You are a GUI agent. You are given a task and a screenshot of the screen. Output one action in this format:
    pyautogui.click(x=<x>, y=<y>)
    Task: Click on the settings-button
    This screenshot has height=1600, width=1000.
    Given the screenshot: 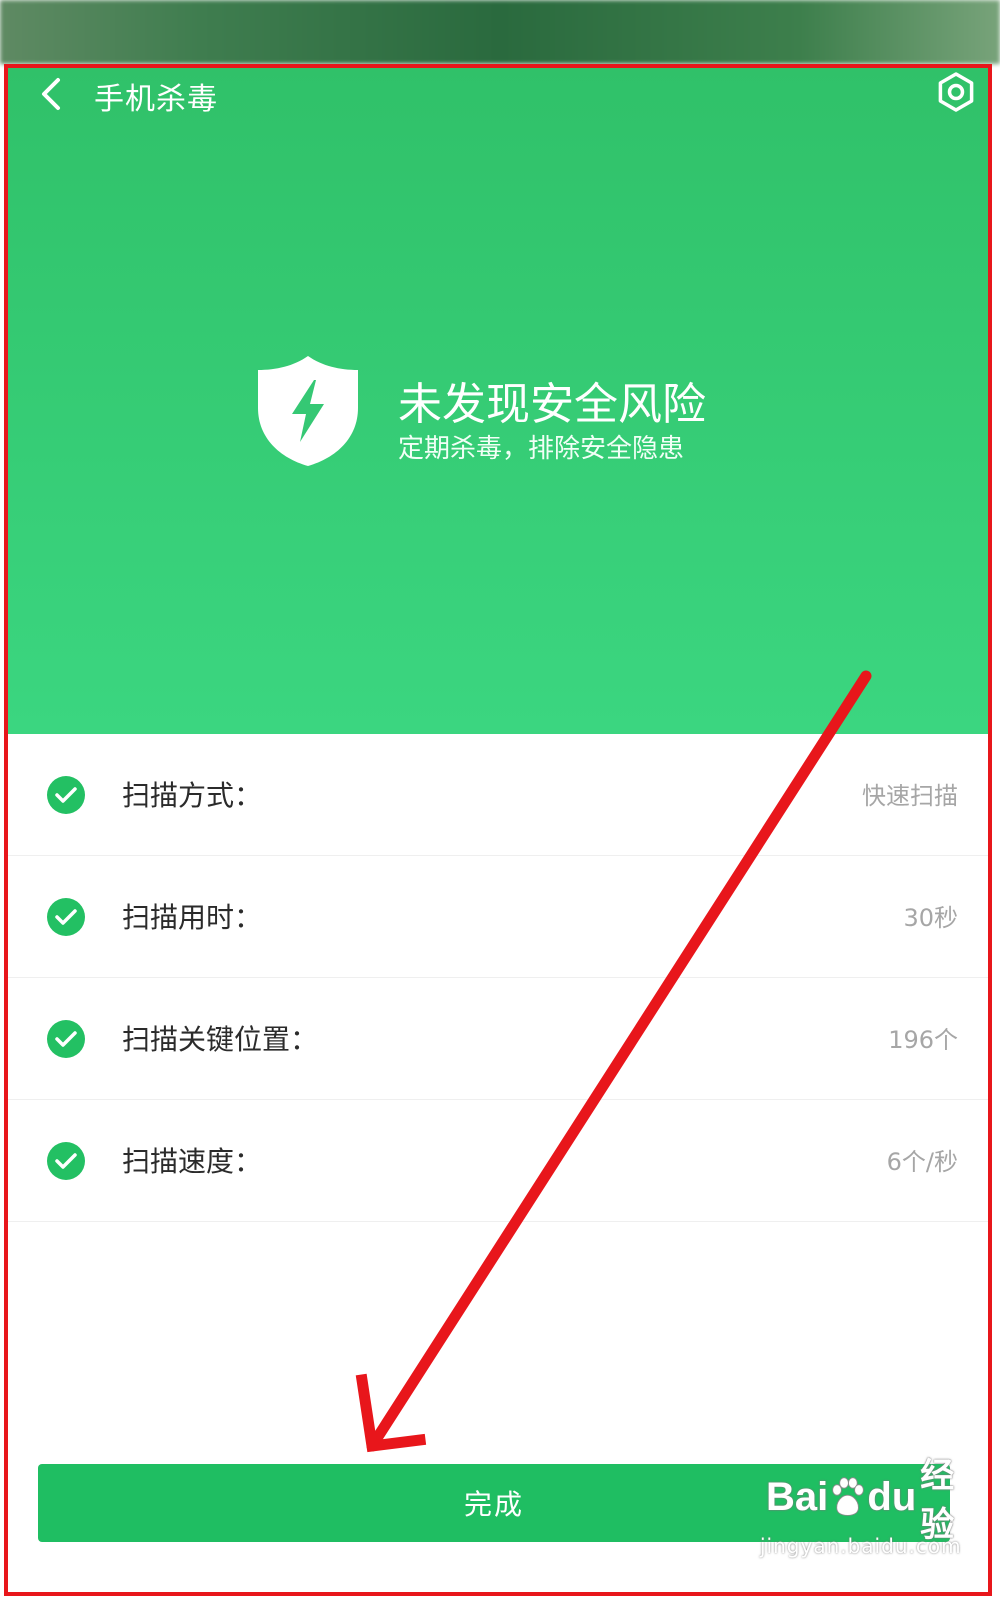 What is the action you would take?
    pyautogui.click(x=956, y=92)
    